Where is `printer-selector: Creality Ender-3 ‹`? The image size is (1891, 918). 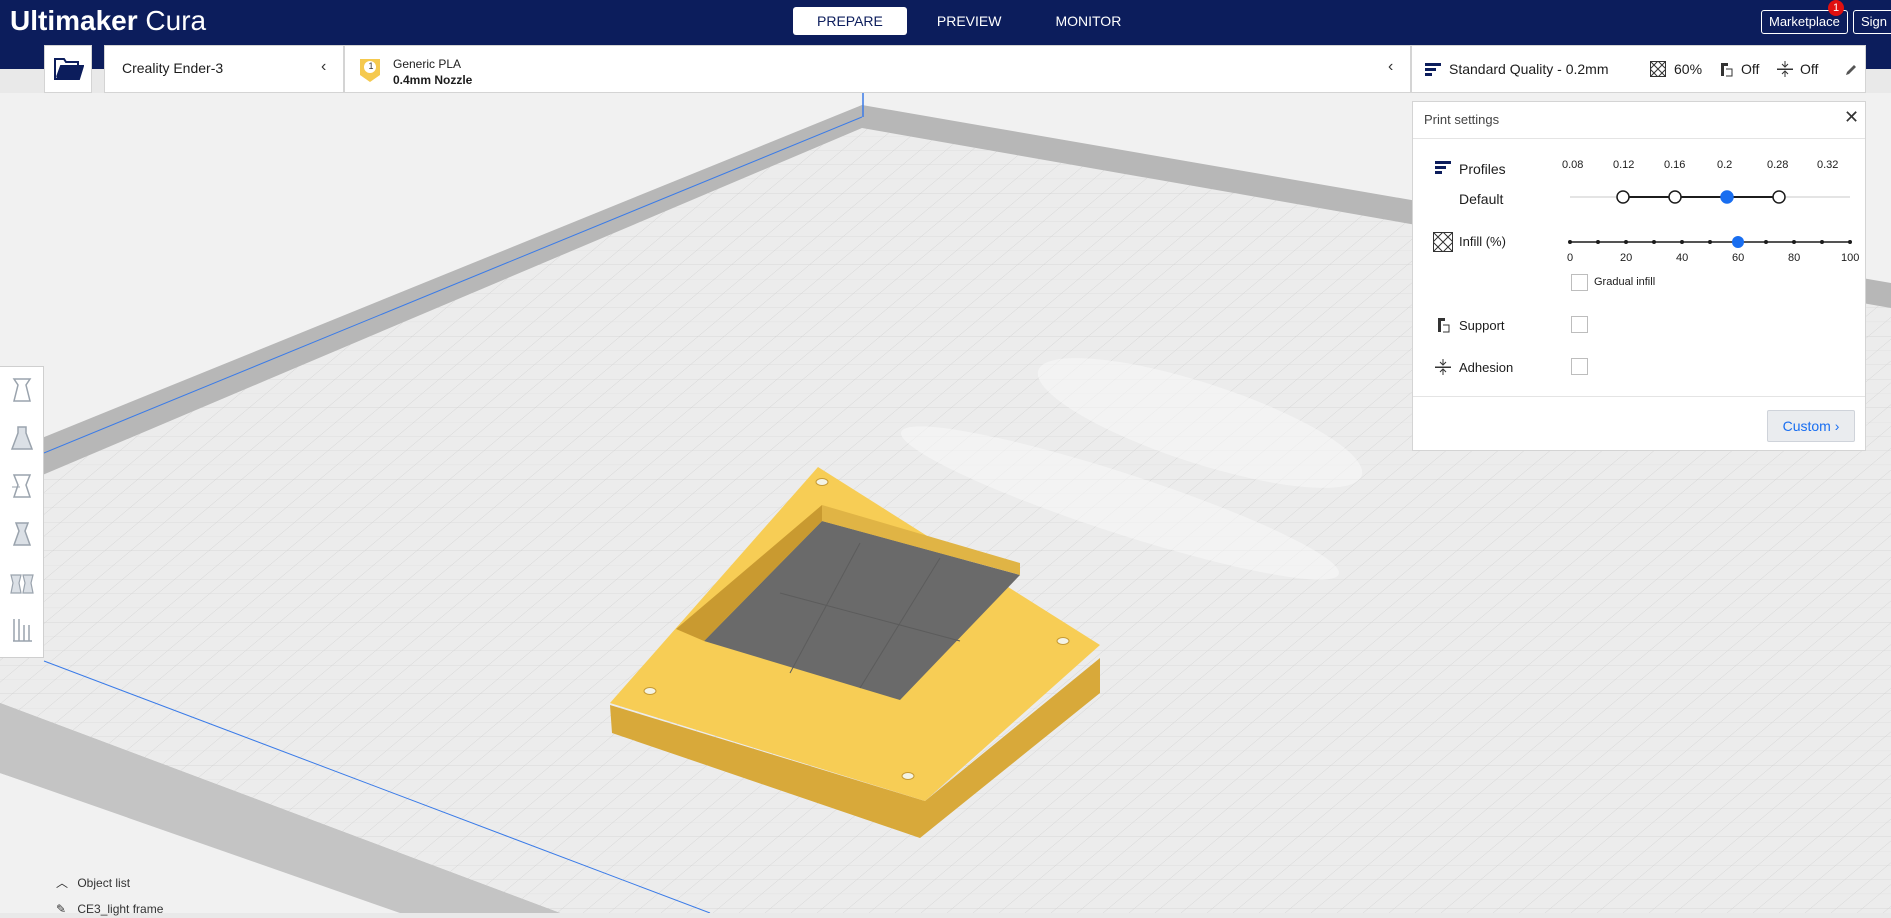 printer-selector: Creality Ender-3 ‹ is located at coordinates (224, 69).